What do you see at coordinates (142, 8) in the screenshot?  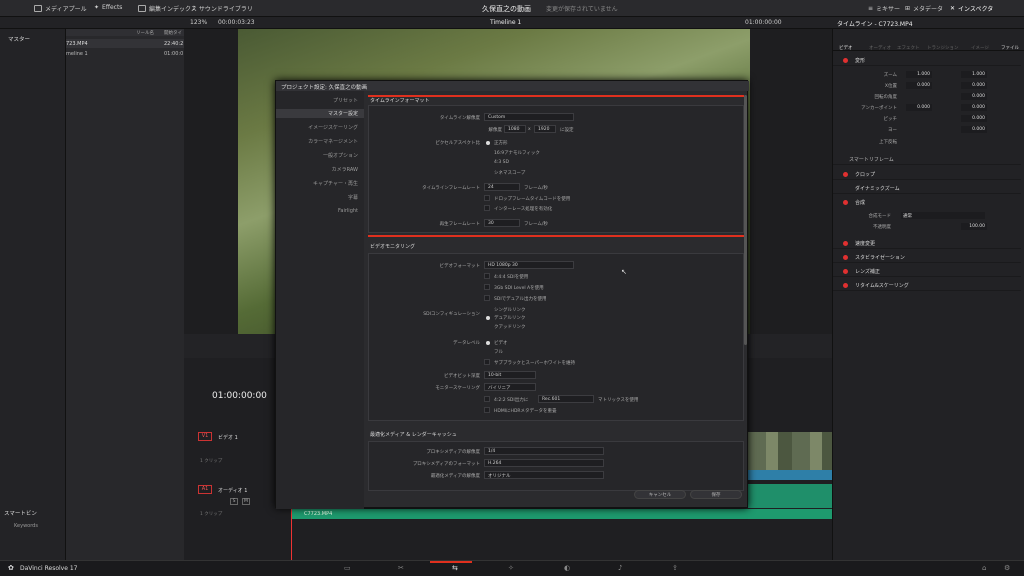 I see `list-icon` at bounding box center [142, 8].